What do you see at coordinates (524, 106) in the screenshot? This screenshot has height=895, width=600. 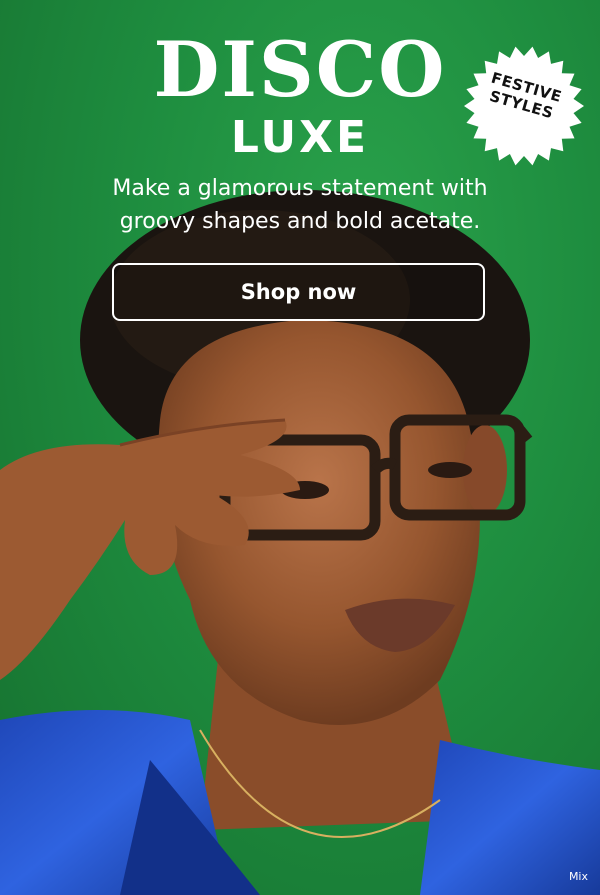 I see `festive-styles-badge: FESTIVE STYLES` at bounding box center [524, 106].